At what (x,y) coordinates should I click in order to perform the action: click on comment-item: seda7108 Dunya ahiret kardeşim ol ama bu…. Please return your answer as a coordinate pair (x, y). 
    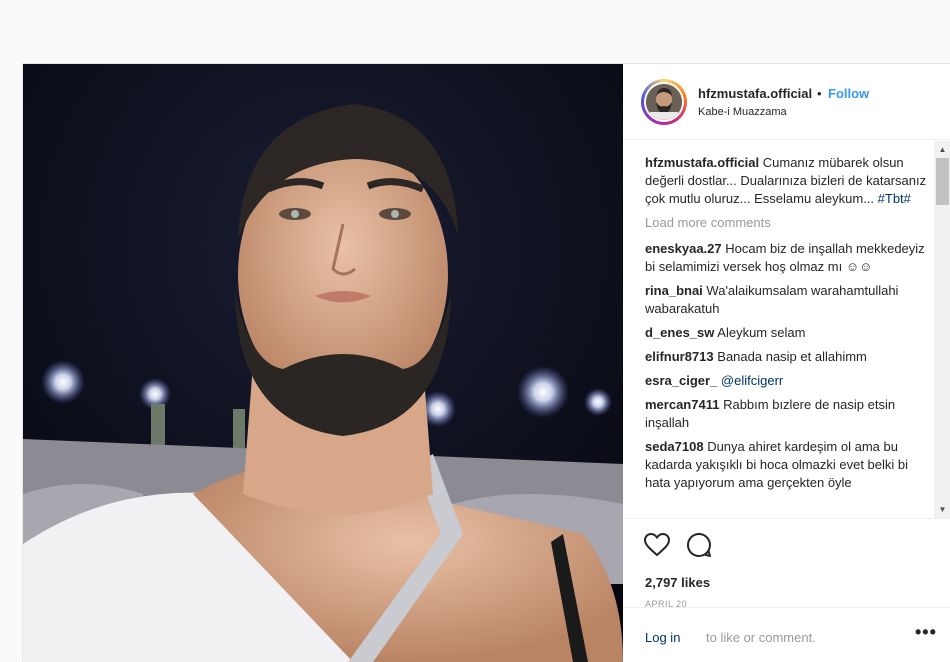
    Looking at the image, I should click on (786, 465).